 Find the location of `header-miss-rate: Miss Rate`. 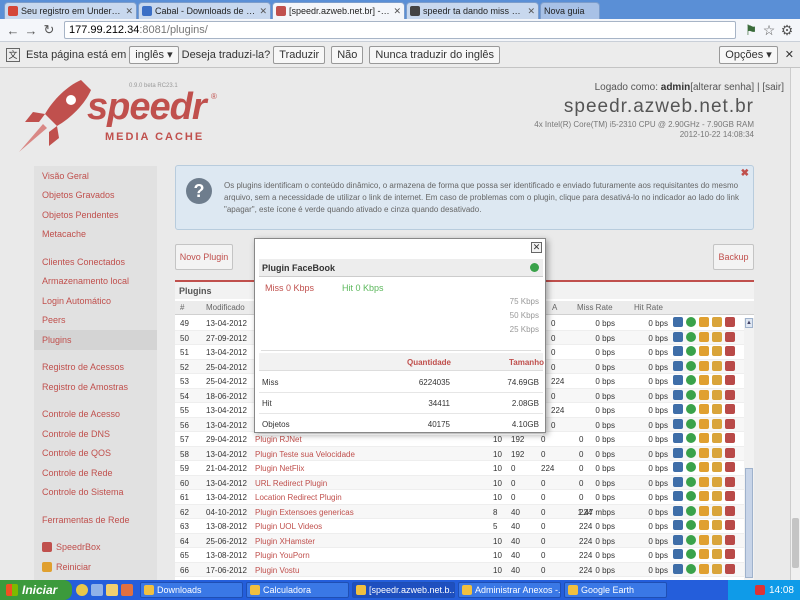

header-miss-rate: Miss Rate is located at coordinates (595, 307).